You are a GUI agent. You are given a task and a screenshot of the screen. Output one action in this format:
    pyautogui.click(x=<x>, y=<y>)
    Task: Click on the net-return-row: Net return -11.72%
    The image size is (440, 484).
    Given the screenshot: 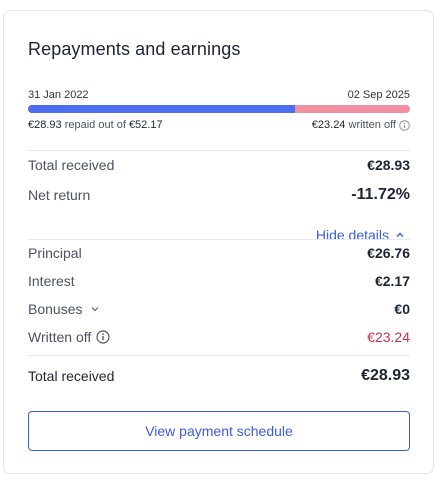 What is the action you would take?
    pyautogui.click(x=219, y=195)
    